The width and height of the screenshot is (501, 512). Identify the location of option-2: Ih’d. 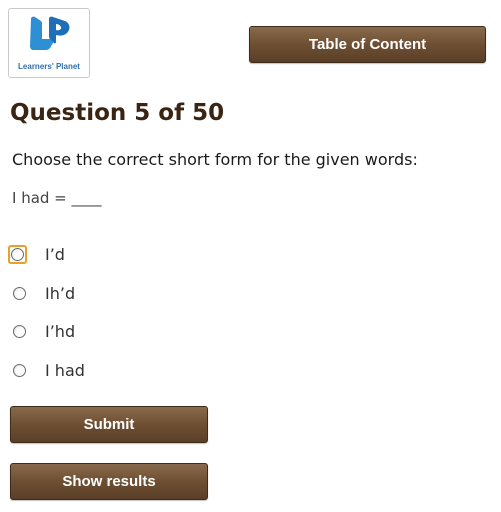
(108, 293).